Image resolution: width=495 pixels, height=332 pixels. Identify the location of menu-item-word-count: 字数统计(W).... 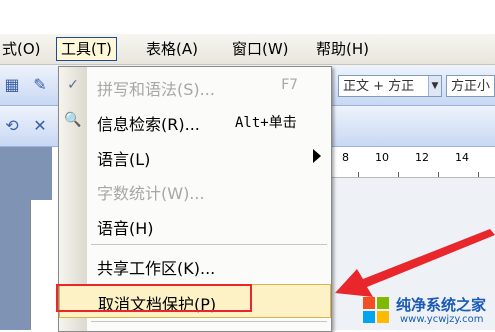
(195, 190).